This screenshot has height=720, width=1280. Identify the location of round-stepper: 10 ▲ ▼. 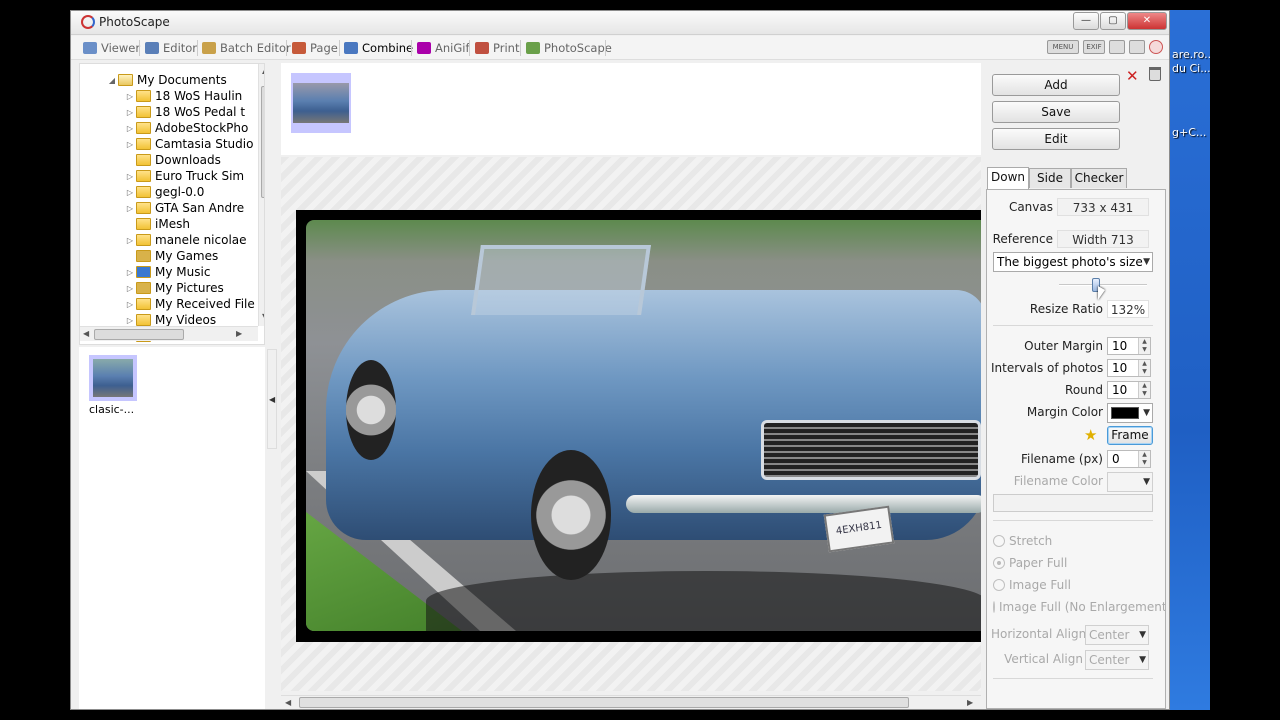
(1129, 390).